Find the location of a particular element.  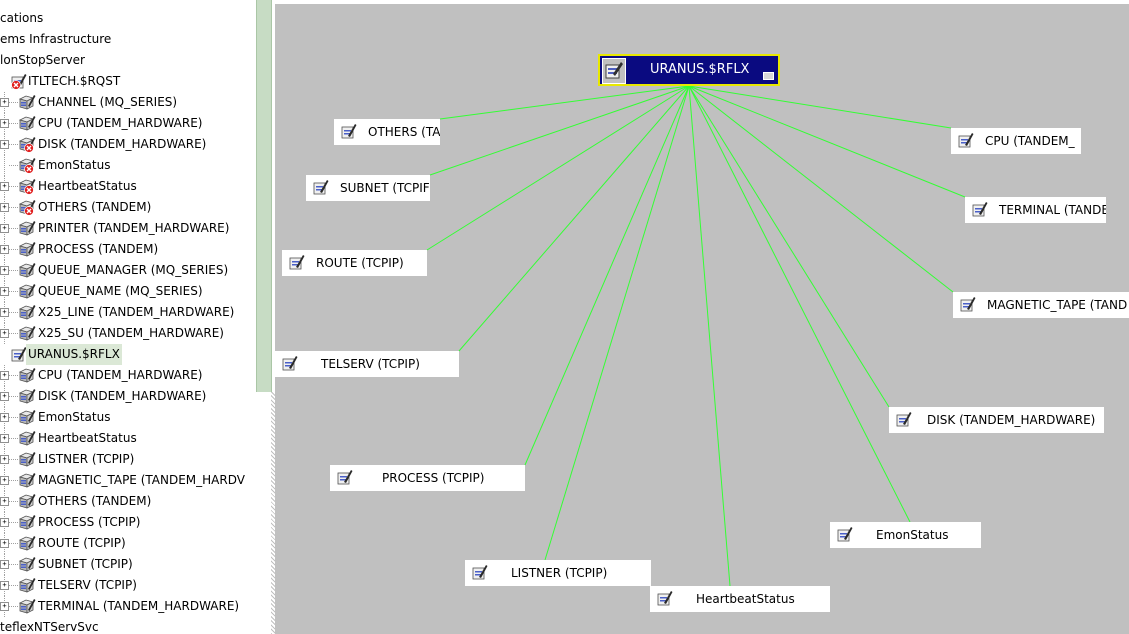

tree-item: + QUEUE_NAME (MQ_SERIES) is located at coordinates (126, 291).